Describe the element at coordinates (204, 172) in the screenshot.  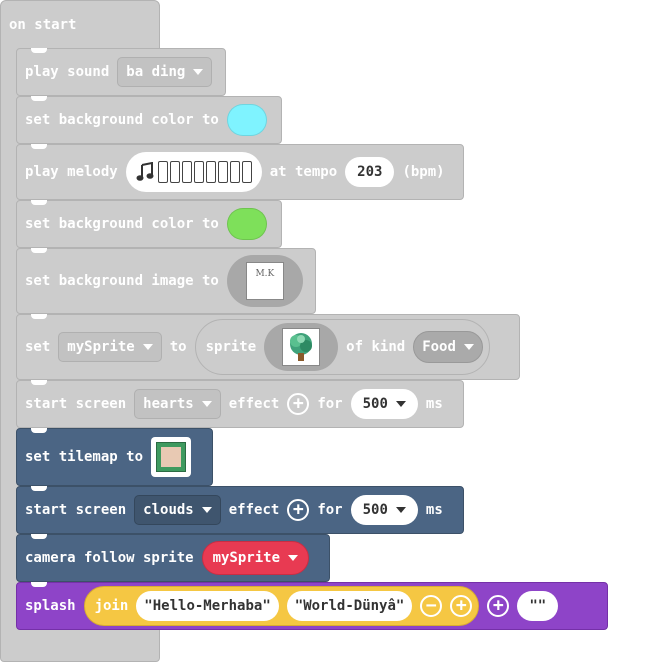
I see `melody-note-slots` at that location.